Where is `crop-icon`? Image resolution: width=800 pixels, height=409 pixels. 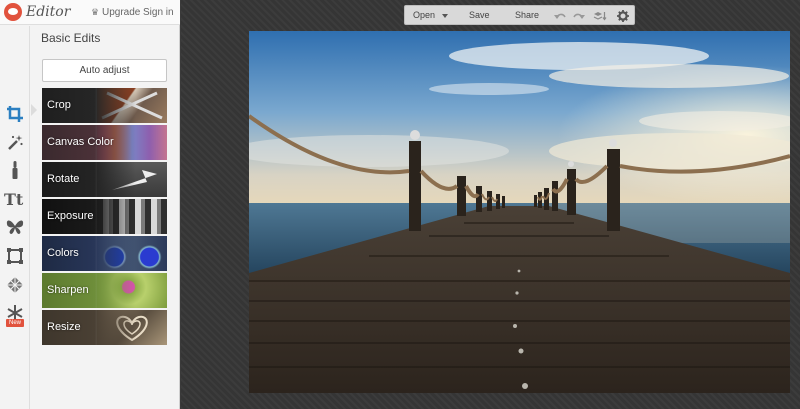
crop-icon is located at coordinates (15, 114).